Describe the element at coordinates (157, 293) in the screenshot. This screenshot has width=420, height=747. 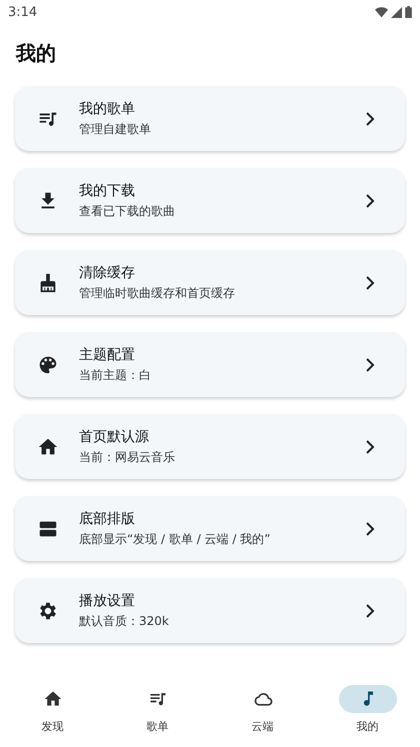
I see `card-subtitle: 管理临时歌曲缓存和首页缓存` at that location.